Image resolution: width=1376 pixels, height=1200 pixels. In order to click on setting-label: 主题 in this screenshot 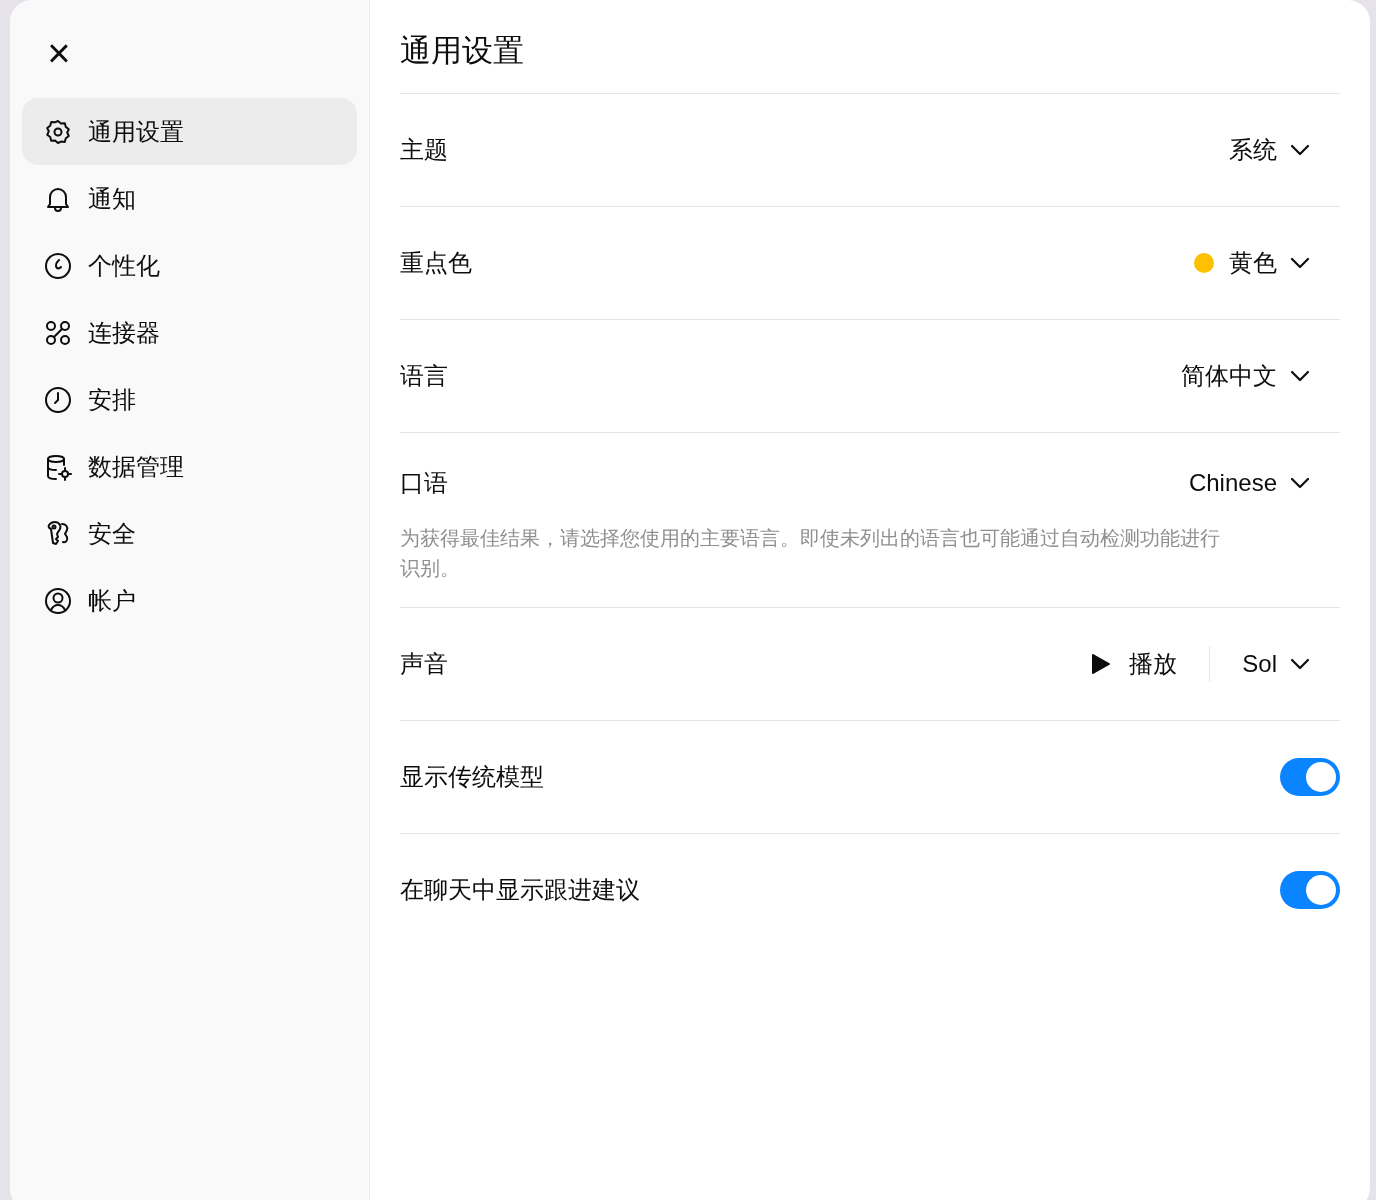, I will do `click(424, 149)`.